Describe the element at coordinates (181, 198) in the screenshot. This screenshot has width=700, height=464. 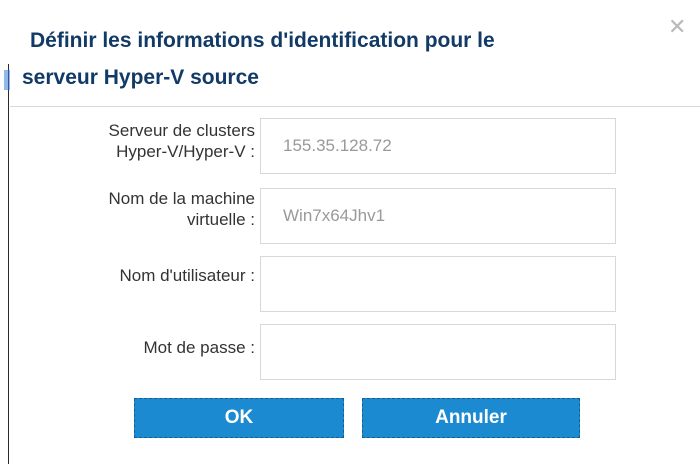
I see `field-label-line: Nom de la machine` at that location.